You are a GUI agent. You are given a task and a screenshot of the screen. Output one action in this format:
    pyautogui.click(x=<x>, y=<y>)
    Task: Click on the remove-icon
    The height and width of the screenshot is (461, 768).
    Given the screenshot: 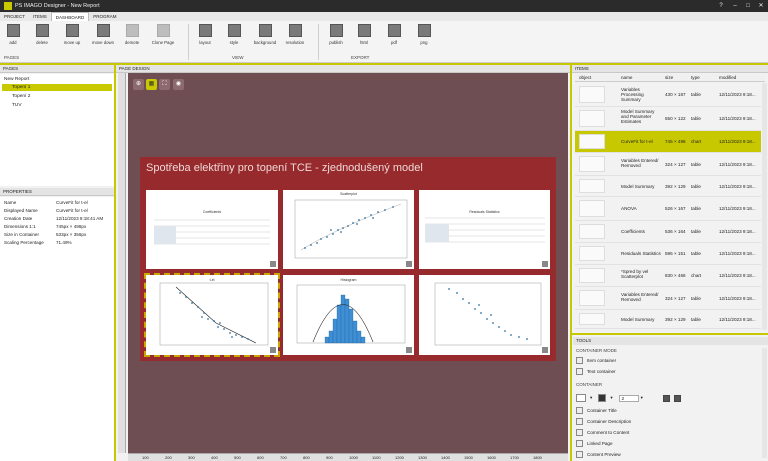 What is the action you would take?
    pyautogui.click(x=677, y=398)
    